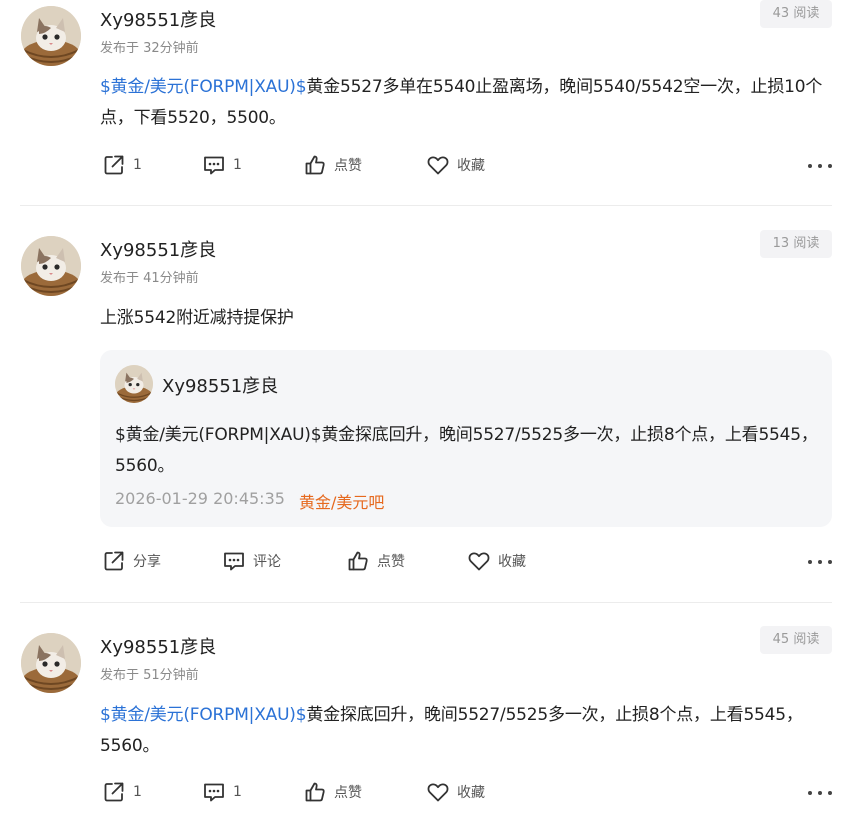 The image size is (864, 815). I want to click on forum-bar-link: 黄金/美元吧, so click(341, 501).